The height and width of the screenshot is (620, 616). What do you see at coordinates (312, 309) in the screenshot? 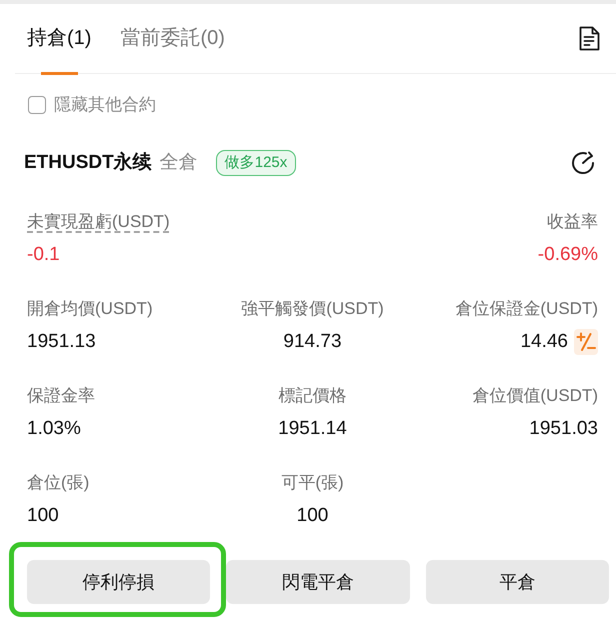
I see `field-label: 強平觸發價(USDT)` at bounding box center [312, 309].